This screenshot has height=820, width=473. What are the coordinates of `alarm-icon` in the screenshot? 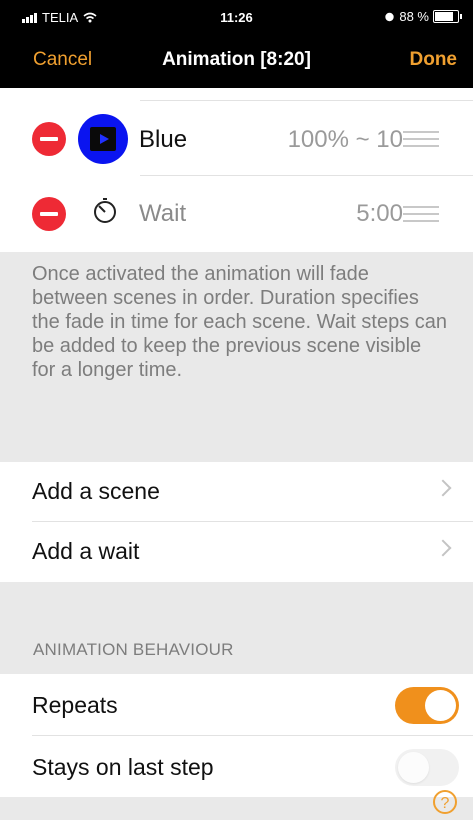 It's located at (390, 17).